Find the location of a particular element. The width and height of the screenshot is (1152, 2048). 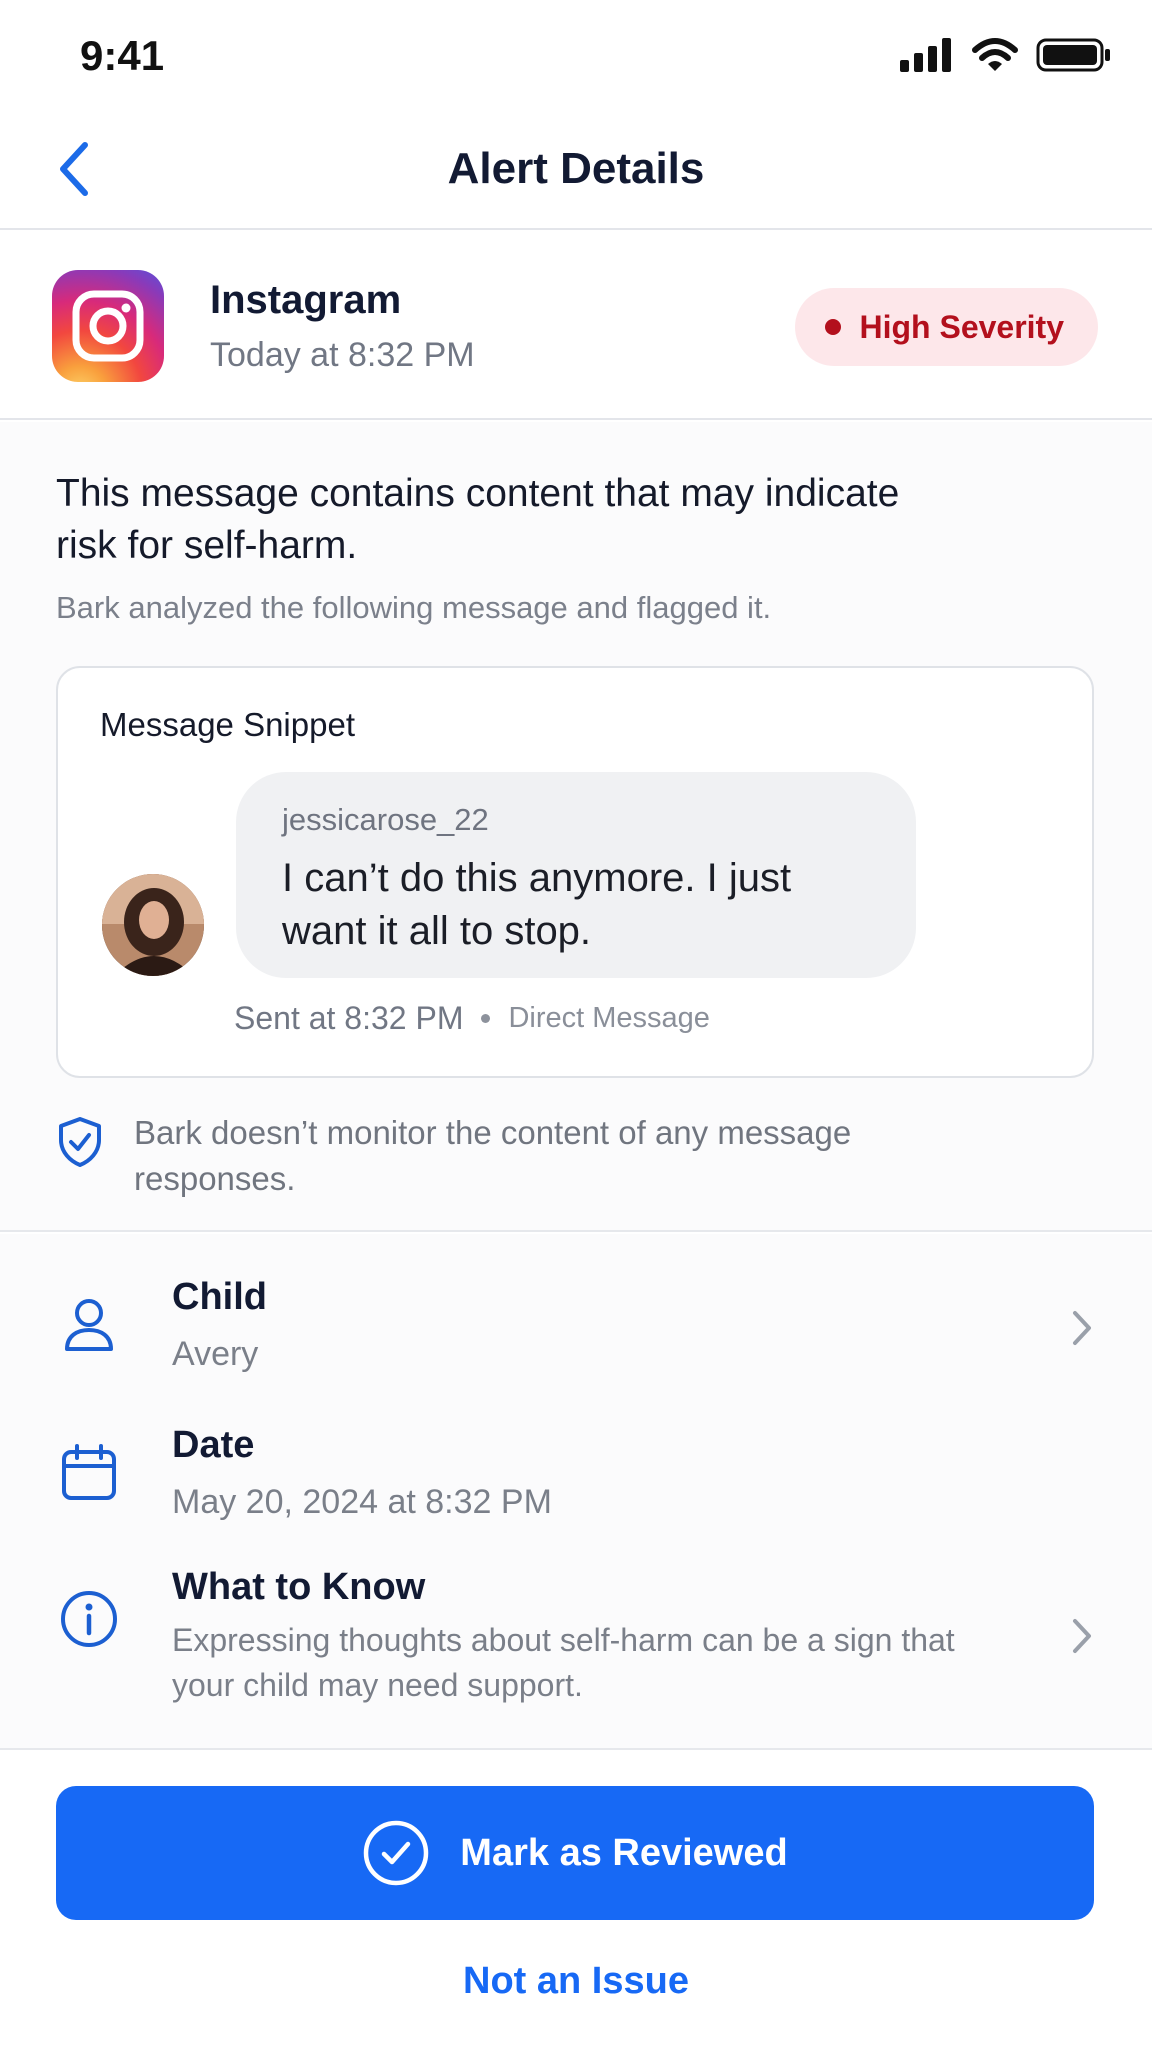

bottom-actions: Mark as Reviewed Not an Issue is located at coordinates (576, 1900).